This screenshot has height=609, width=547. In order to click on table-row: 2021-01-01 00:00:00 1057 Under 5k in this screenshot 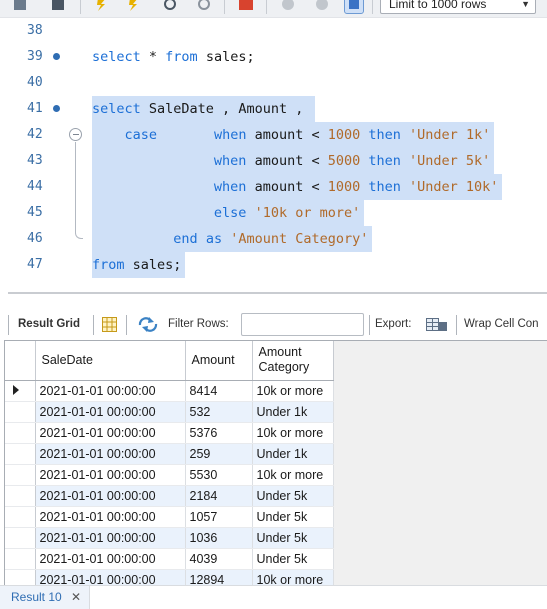, I will do `click(169, 517)`.